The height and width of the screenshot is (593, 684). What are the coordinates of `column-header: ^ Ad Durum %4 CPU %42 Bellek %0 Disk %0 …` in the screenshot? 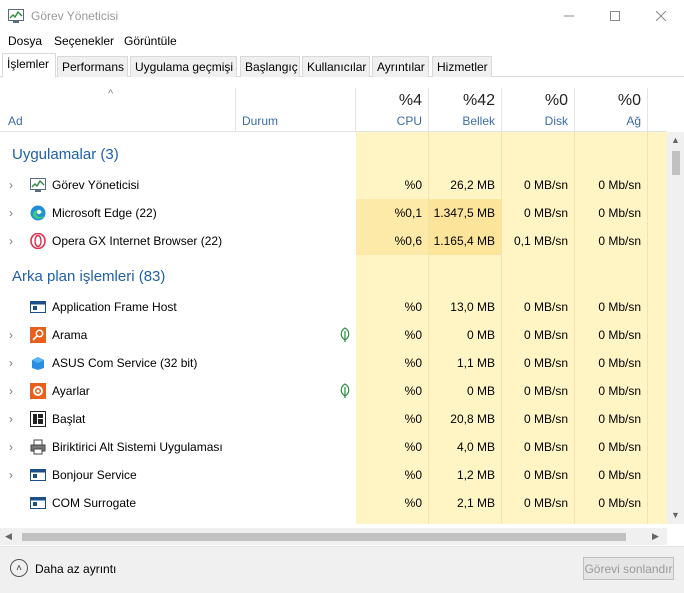 It's located at (333, 110).